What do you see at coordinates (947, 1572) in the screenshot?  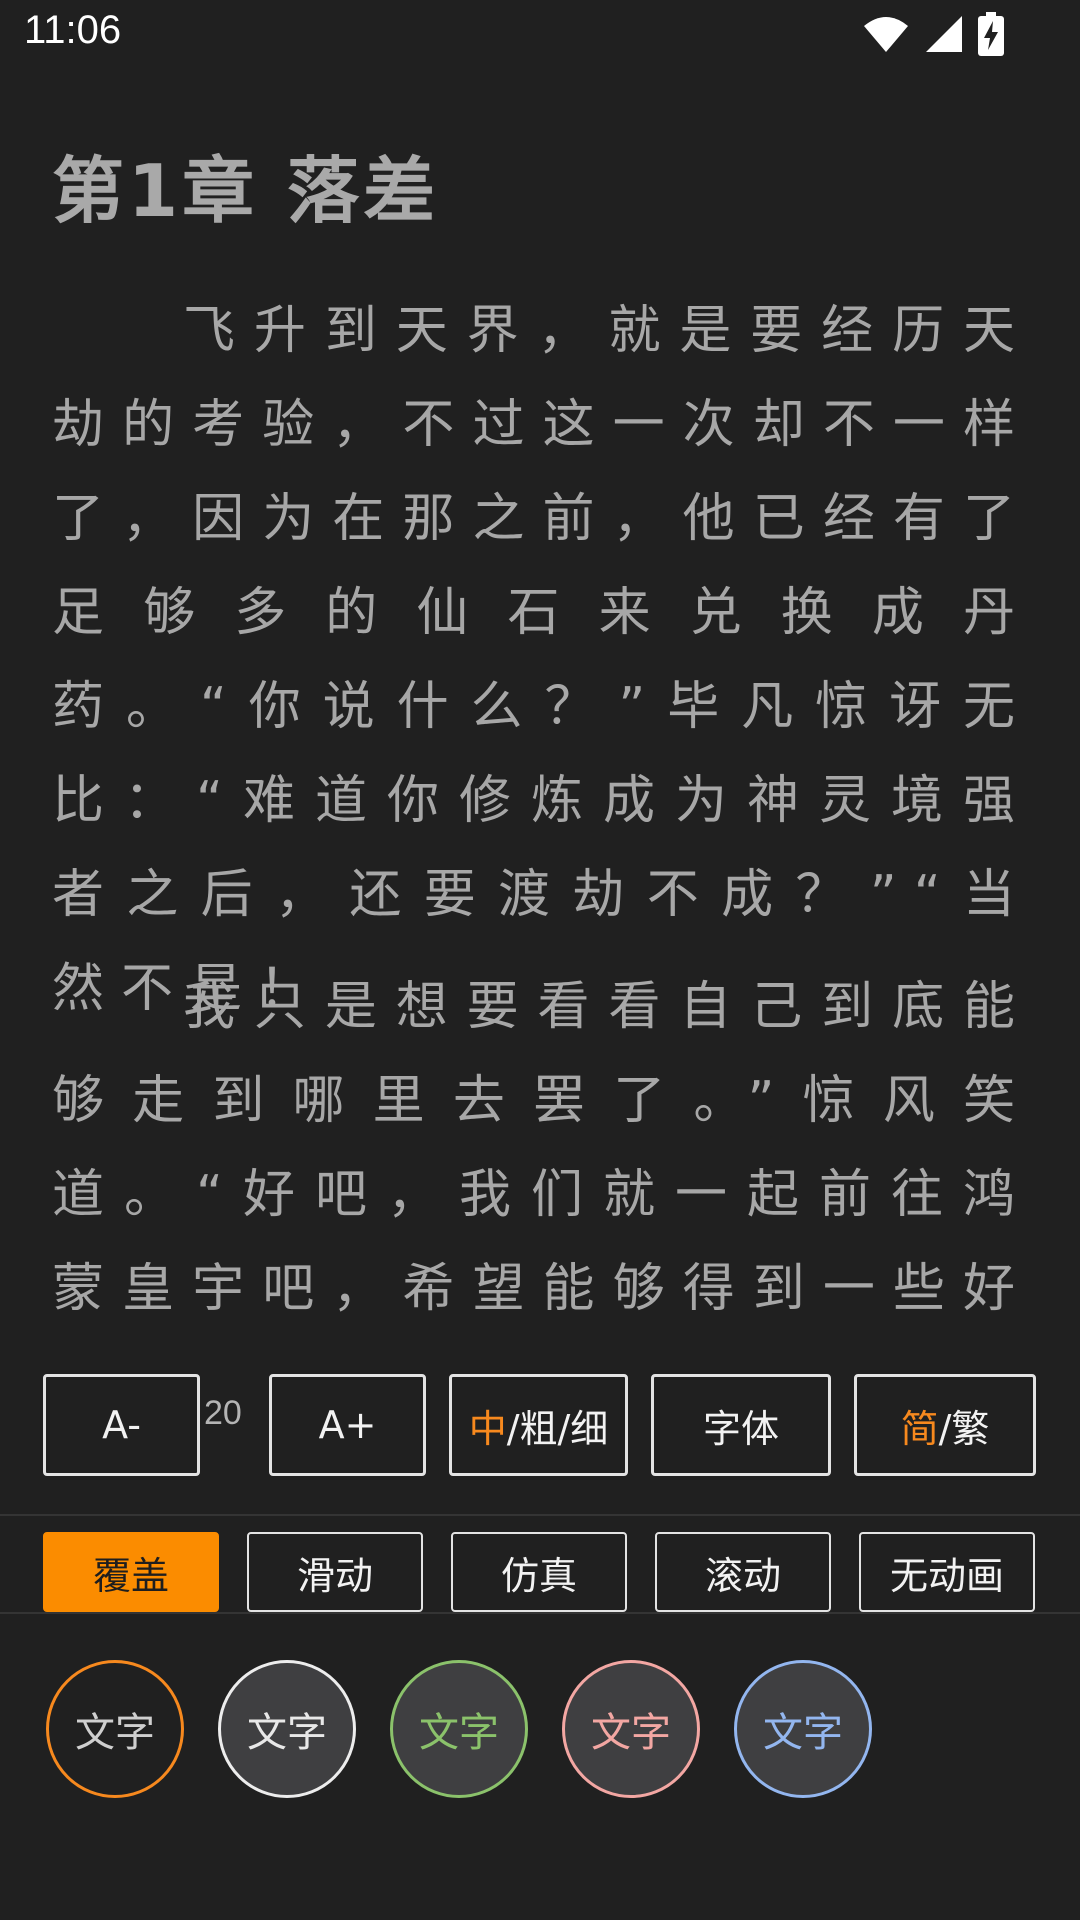 I see `animation-none-button: 无动画` at bounding box center [947, 1572].